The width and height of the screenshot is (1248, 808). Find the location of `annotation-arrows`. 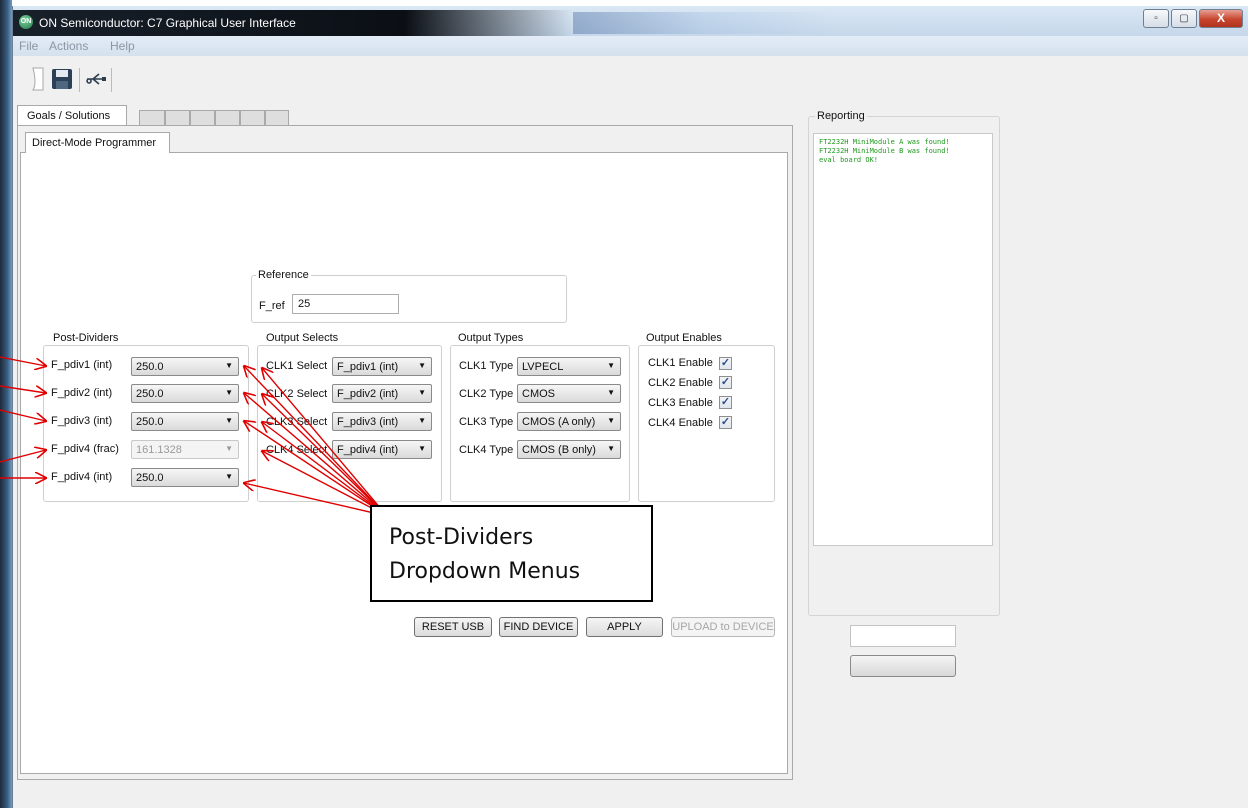

annotation-arrows is located at coordinates (194, 436).